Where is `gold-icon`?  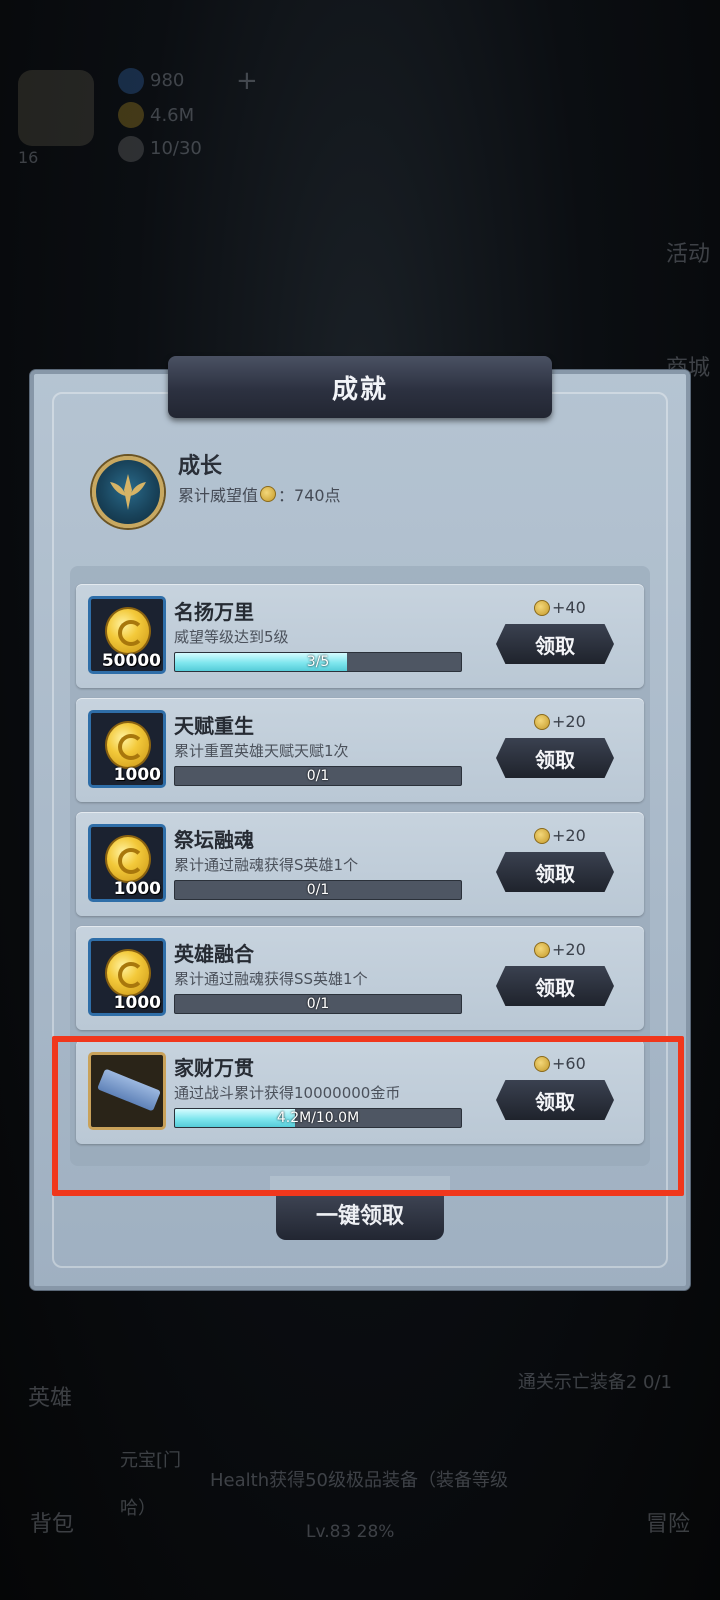 gold-icon is located at coordinates (131, 115).